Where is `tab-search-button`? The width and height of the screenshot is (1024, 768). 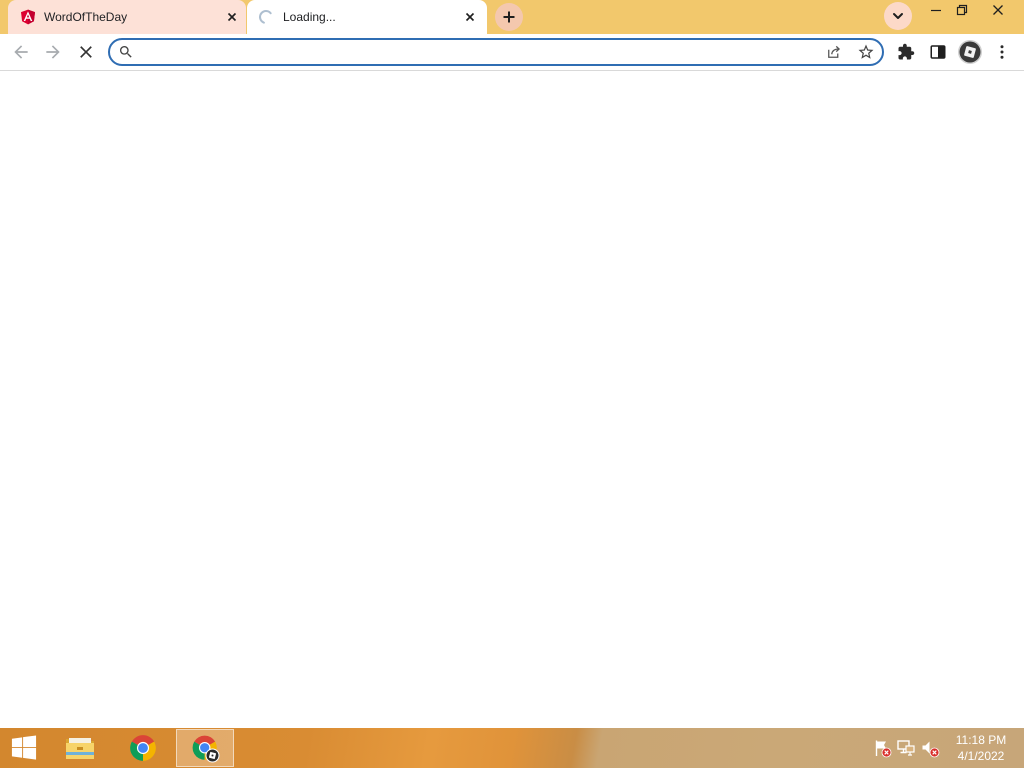
tab-search-button is located at coordinates (898, 16).